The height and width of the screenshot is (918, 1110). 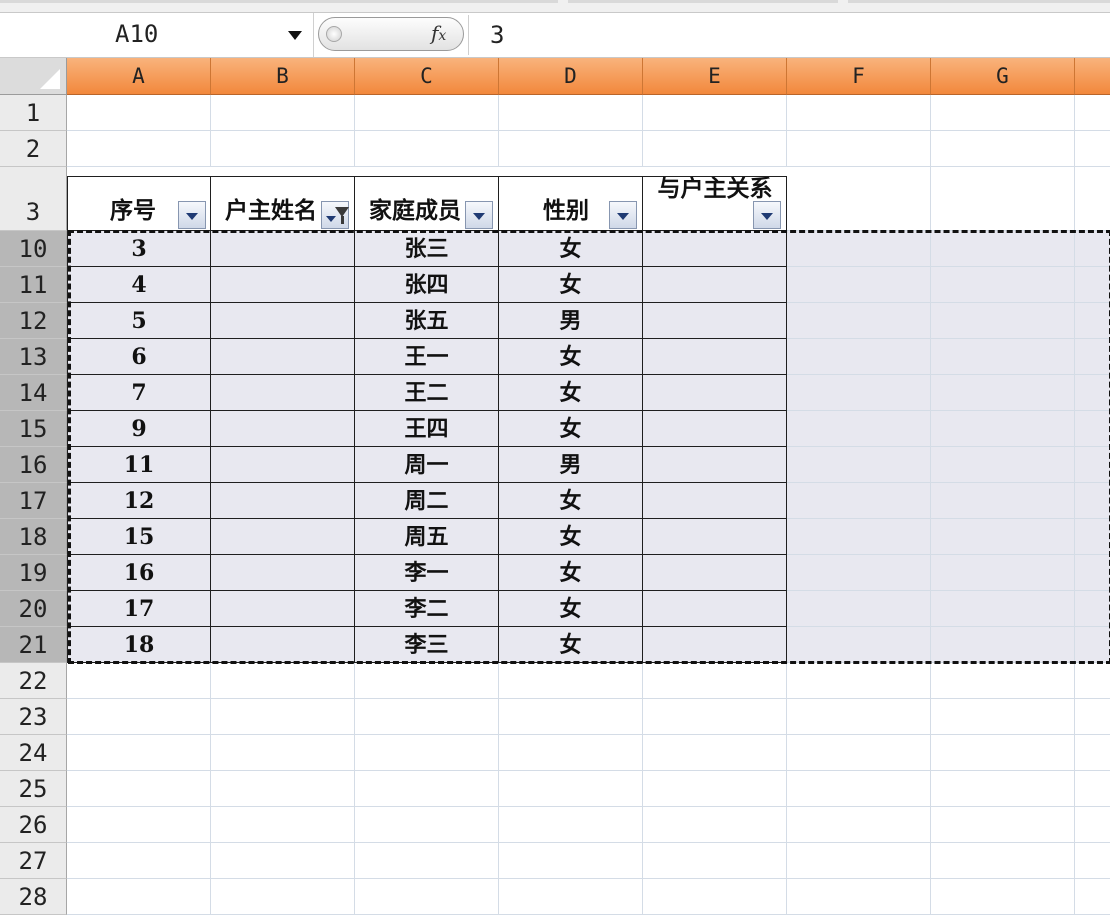 I want to click on cell-family-member: 周二, so click(x=427, y=501).